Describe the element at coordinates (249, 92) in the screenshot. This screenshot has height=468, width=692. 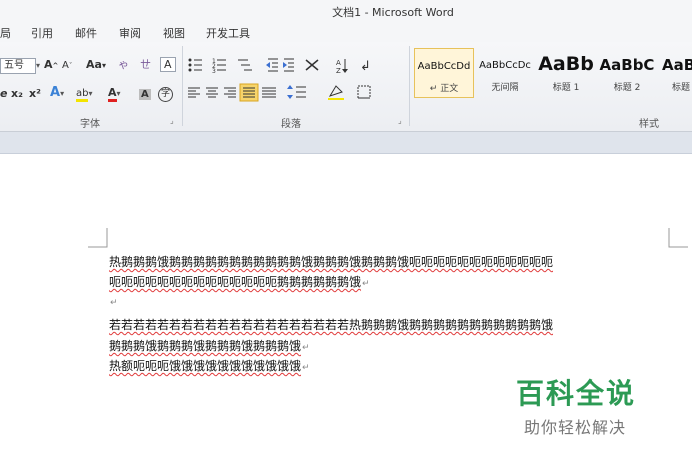
I see `justify-icon` at that location.